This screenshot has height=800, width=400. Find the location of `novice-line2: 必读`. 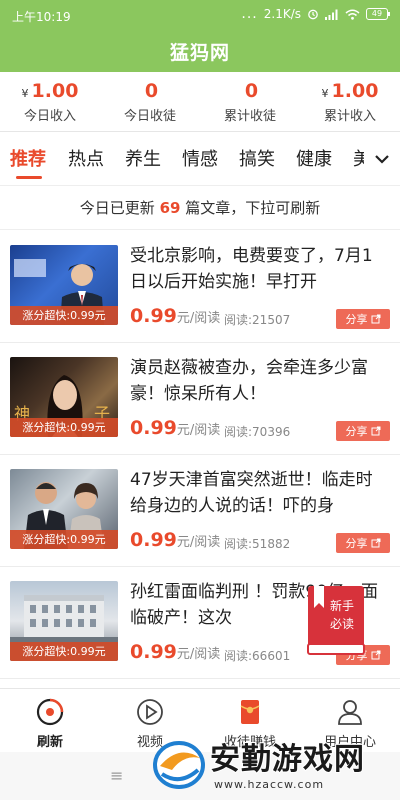

novice-line2: 必读 is located at coordinates (342, 624).